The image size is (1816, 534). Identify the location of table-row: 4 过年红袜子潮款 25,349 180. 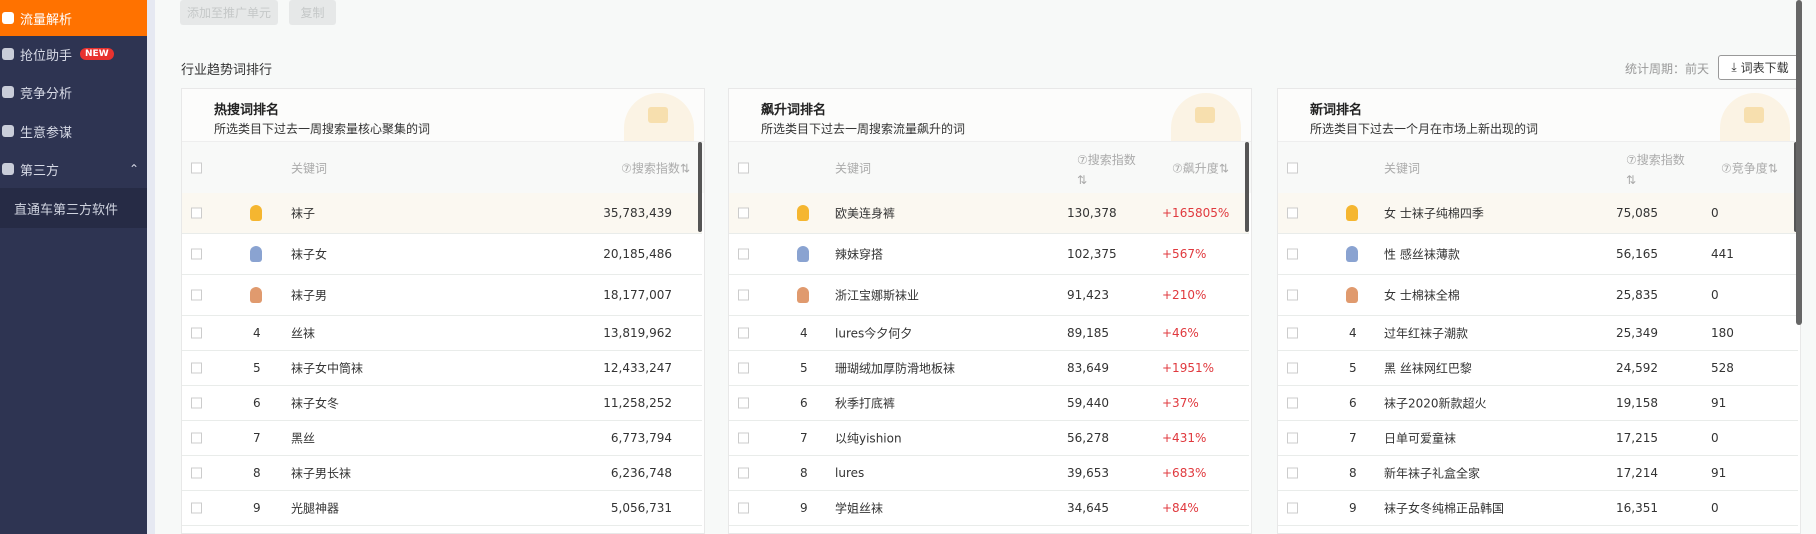
(1538, 333).